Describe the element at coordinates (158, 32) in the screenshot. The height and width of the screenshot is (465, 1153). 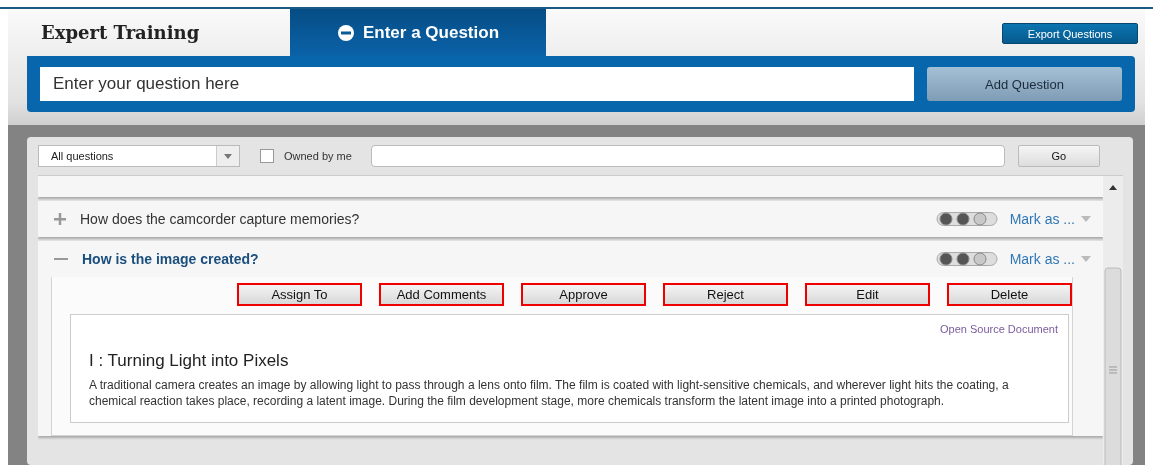
I see `tab: Expert Training` at that location.